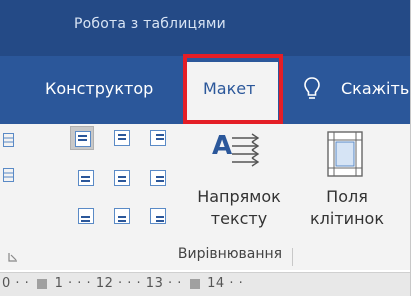 The height and width of the screenshot is (296, 416). I want to click on align-middle-right-button, so click(158, 178).